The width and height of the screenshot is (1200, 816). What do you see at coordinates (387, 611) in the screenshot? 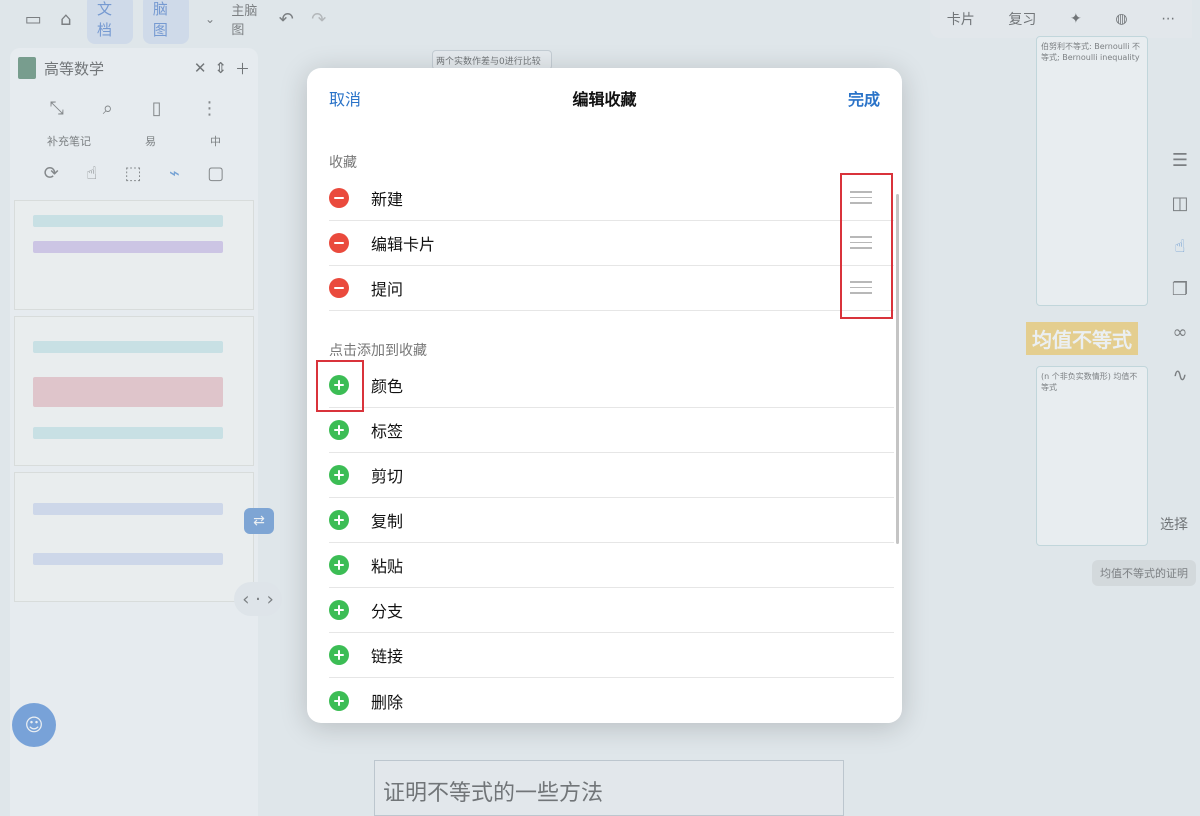
I see `available-item-label: 分支` at bounding box center [387, 611].